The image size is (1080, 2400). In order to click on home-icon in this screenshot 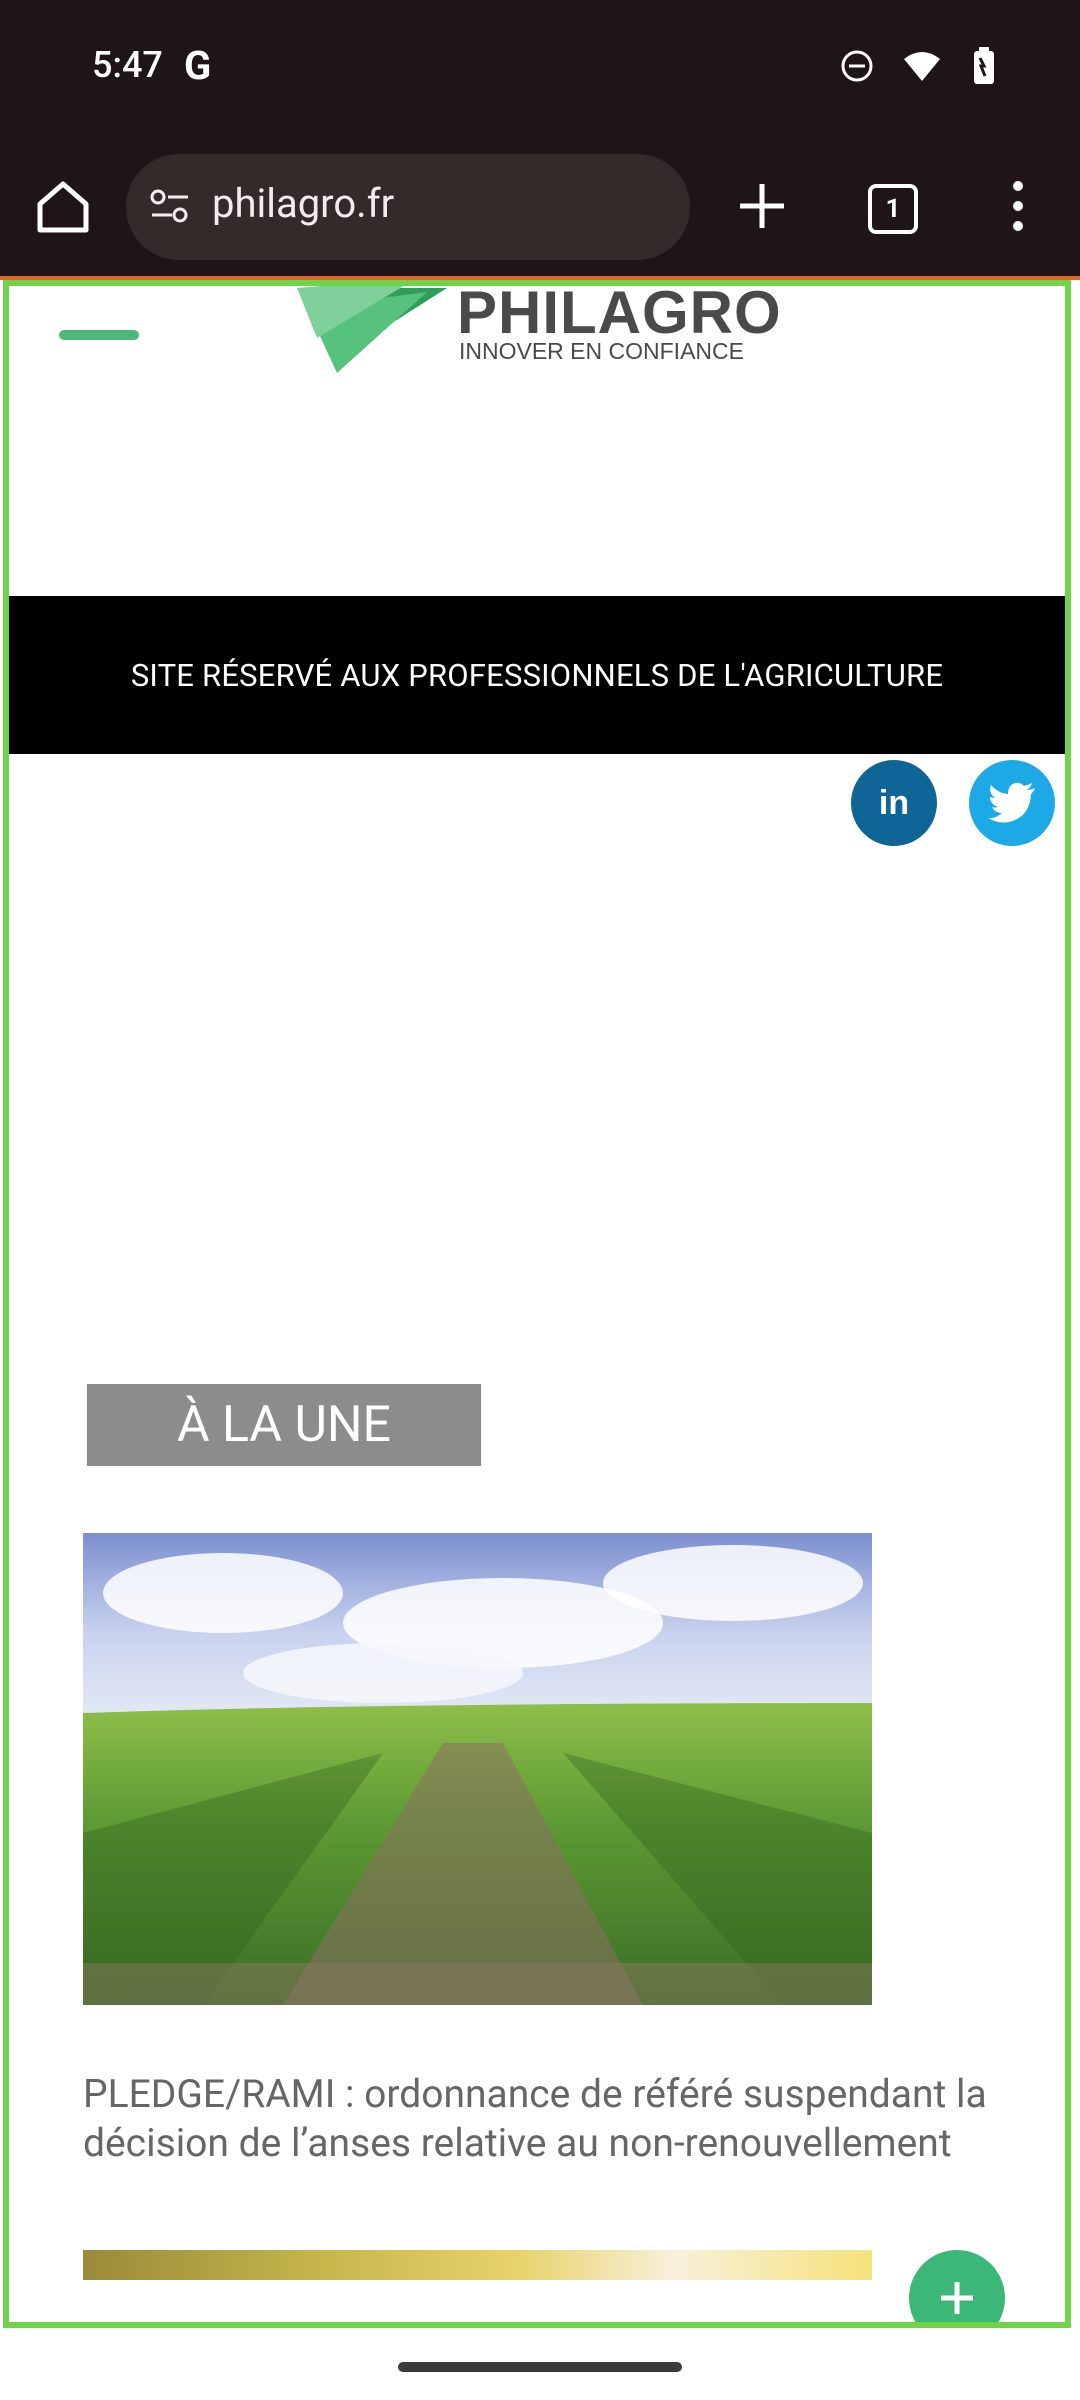, I will do `click(63, 207)`.